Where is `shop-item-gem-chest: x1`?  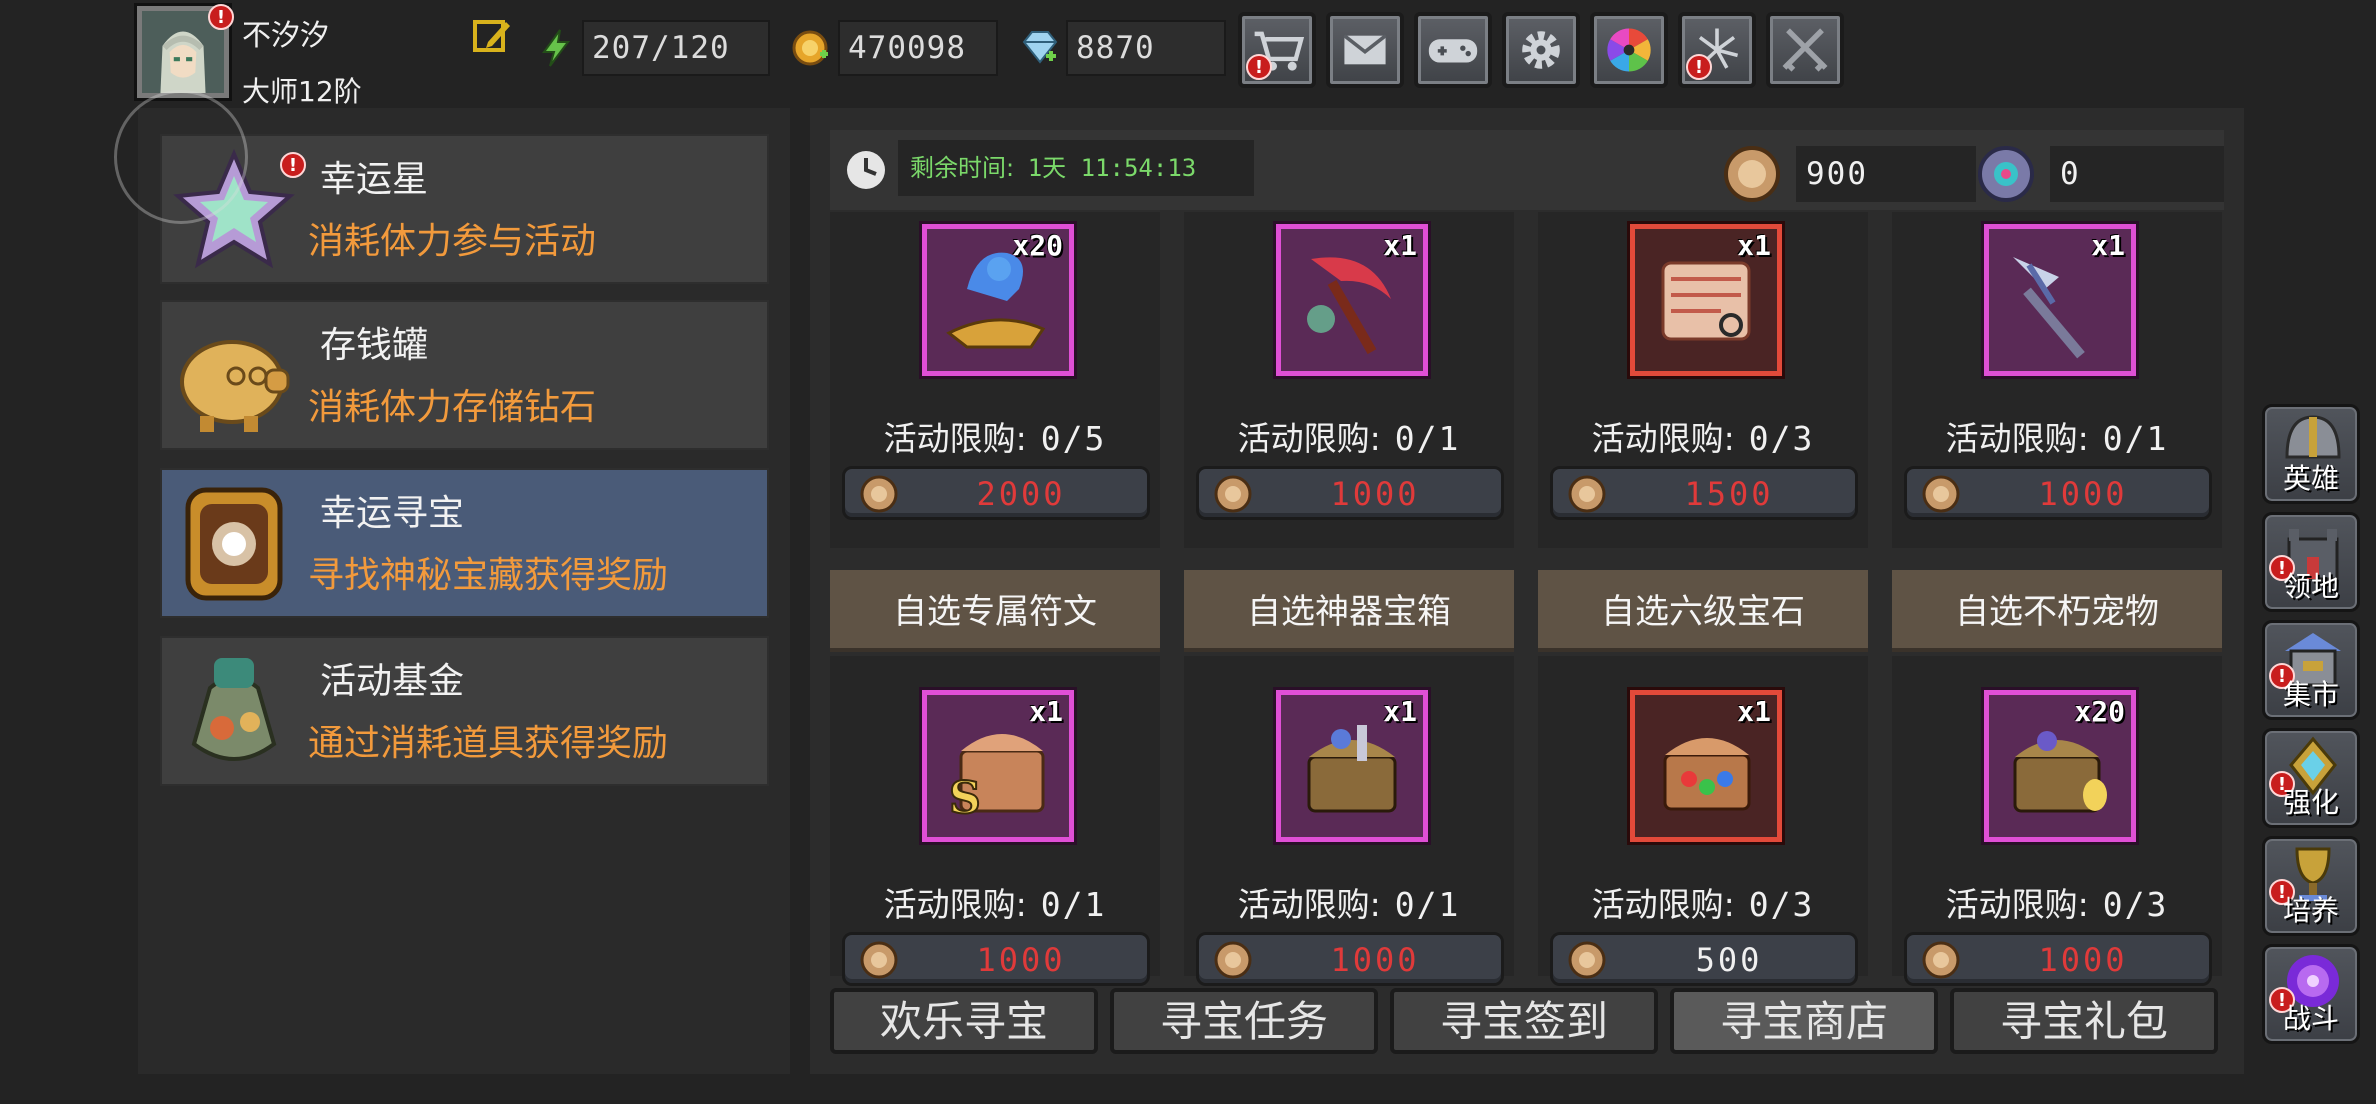 shop-item-gem-chest: x1 is located at coordinates (1706, 766).